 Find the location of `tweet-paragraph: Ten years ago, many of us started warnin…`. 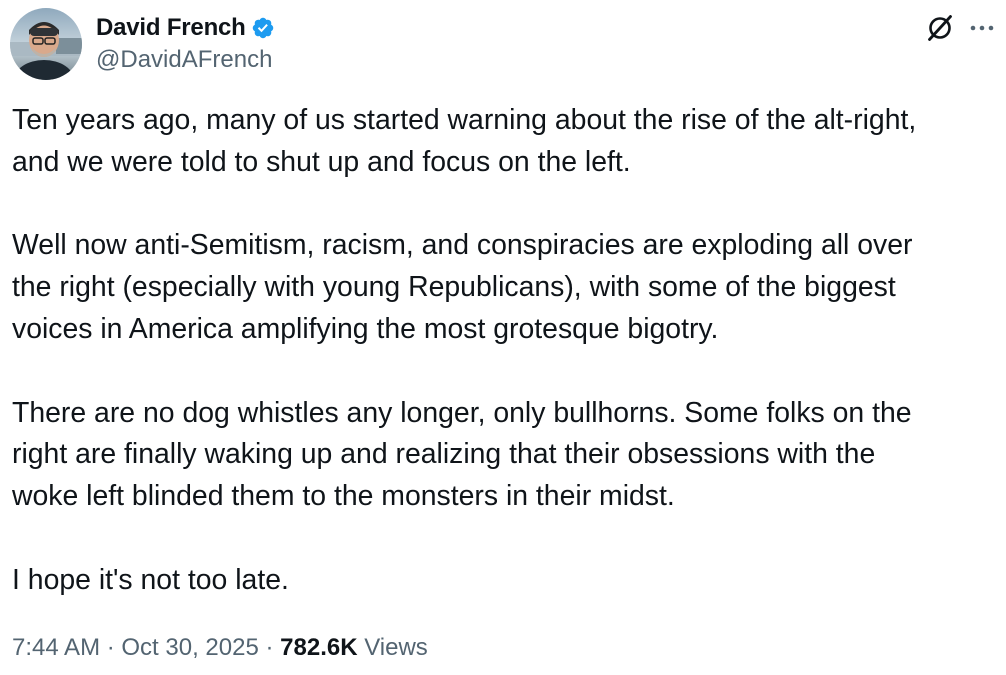

tweet-paragraph: Ten years ago, many of us started warnin… is located at coordinates (464, 141).